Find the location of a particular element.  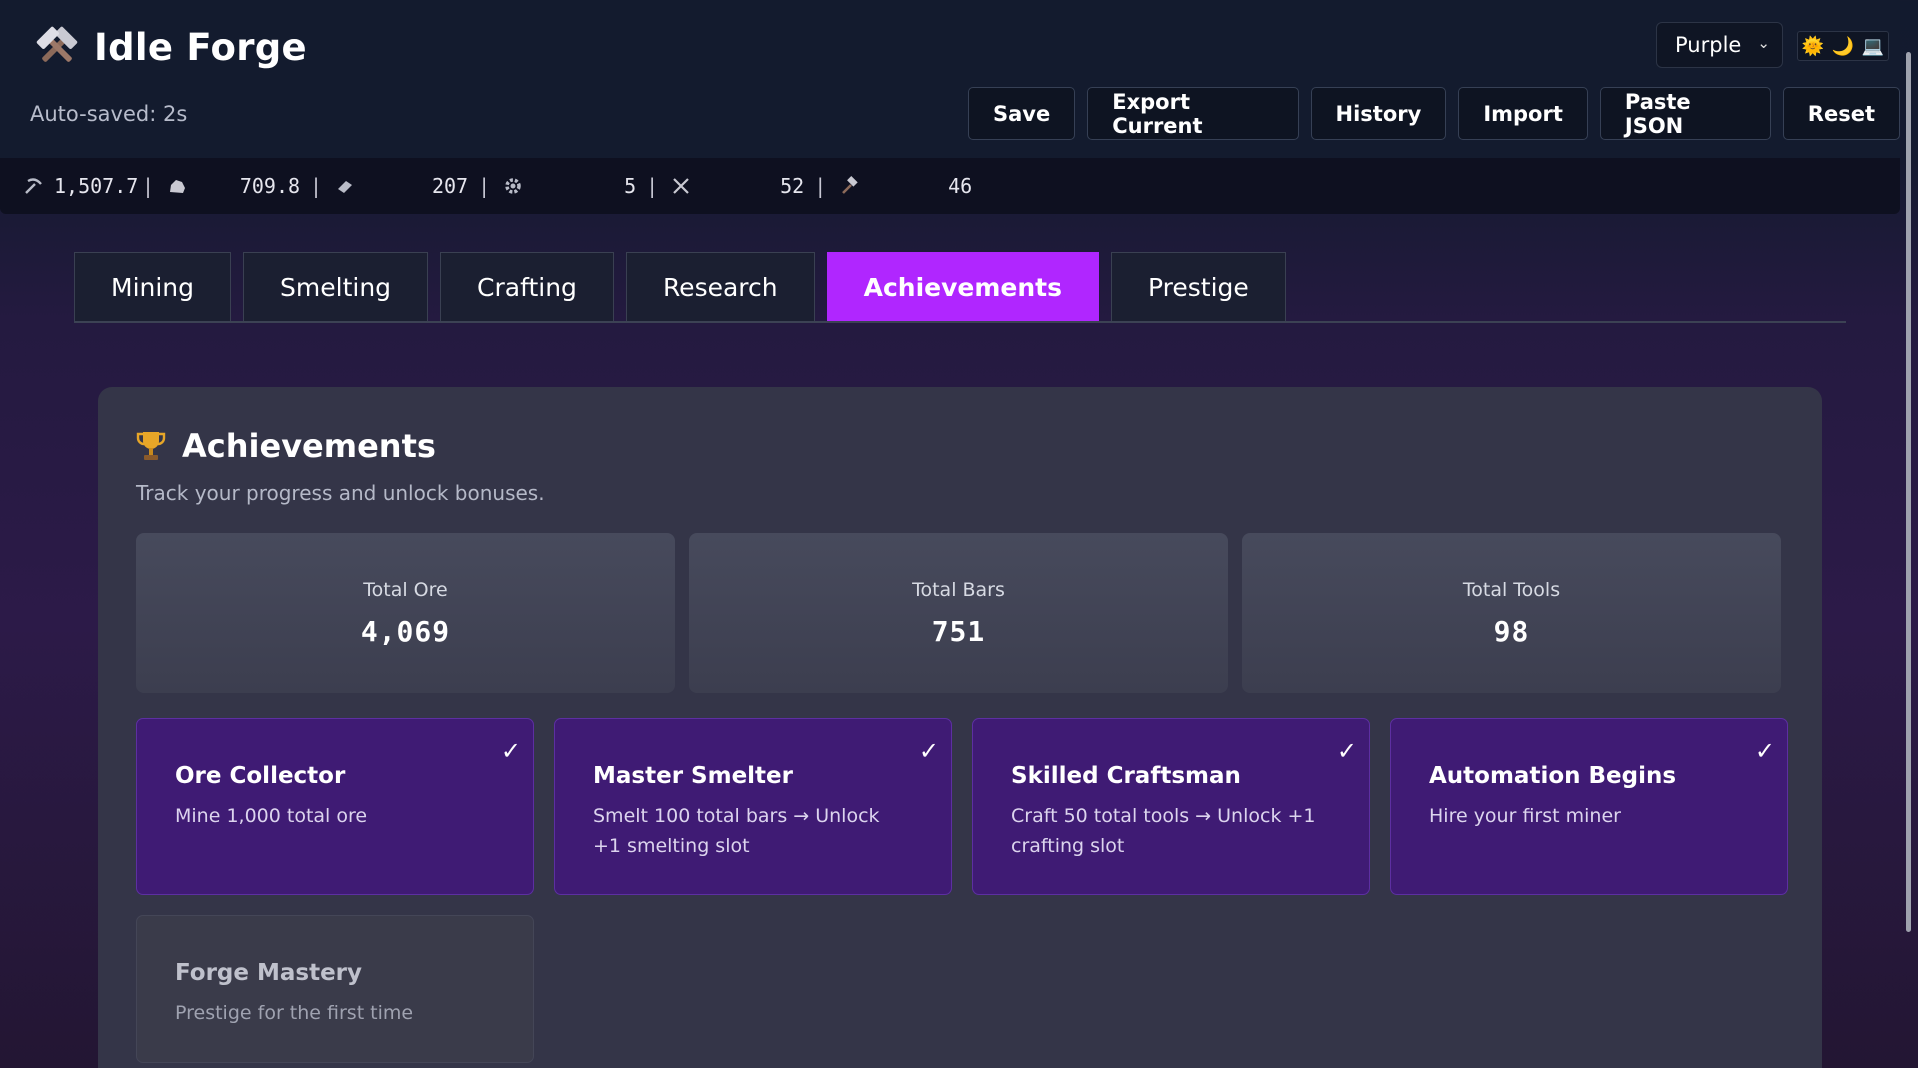

resource-bar: 1,507.7 | 709.8 | 207 | 5 | 52 | 46 is located at coordinates (950, 186).